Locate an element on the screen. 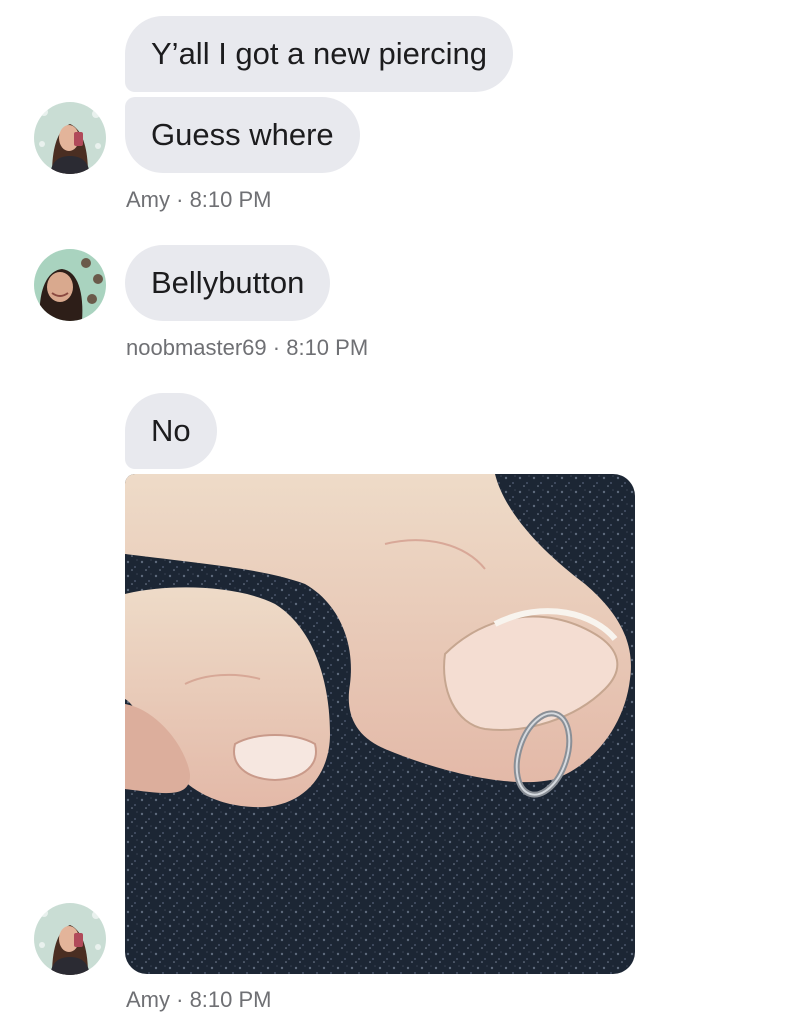  message-bubble: Y’all I got a new piercing is located at coordinates (319, 54).